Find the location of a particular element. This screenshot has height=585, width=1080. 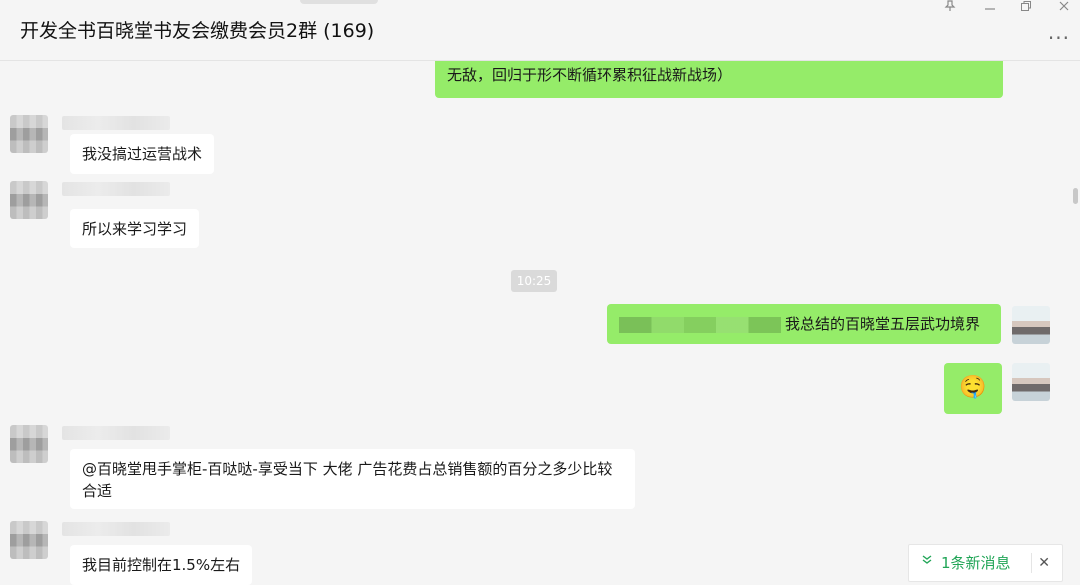

new-messages-label: 1条新消息 is located at coordinates (976, 563).